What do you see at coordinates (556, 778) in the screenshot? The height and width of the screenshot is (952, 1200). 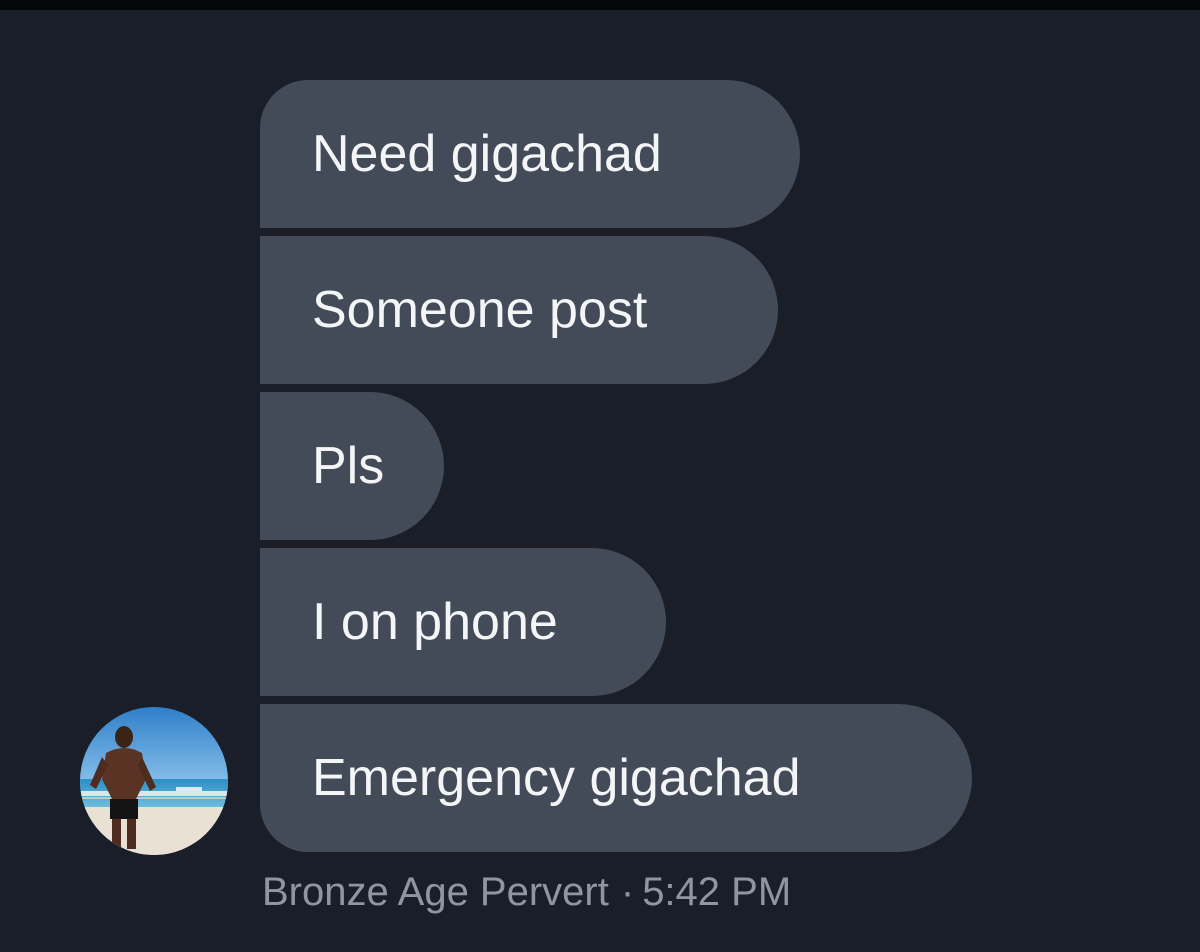 I see `message-text: Emergency gigachad` at bounding box center [556, 778].